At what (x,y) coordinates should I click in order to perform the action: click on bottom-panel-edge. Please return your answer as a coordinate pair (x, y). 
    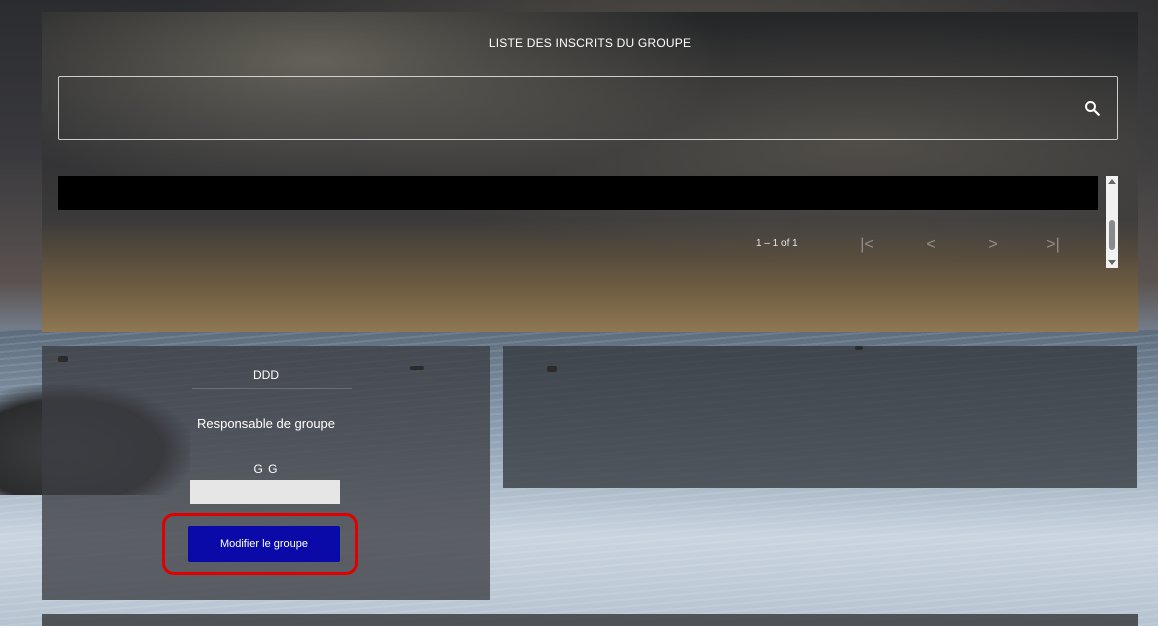
    Looking at the image, I should click on (590, 620).